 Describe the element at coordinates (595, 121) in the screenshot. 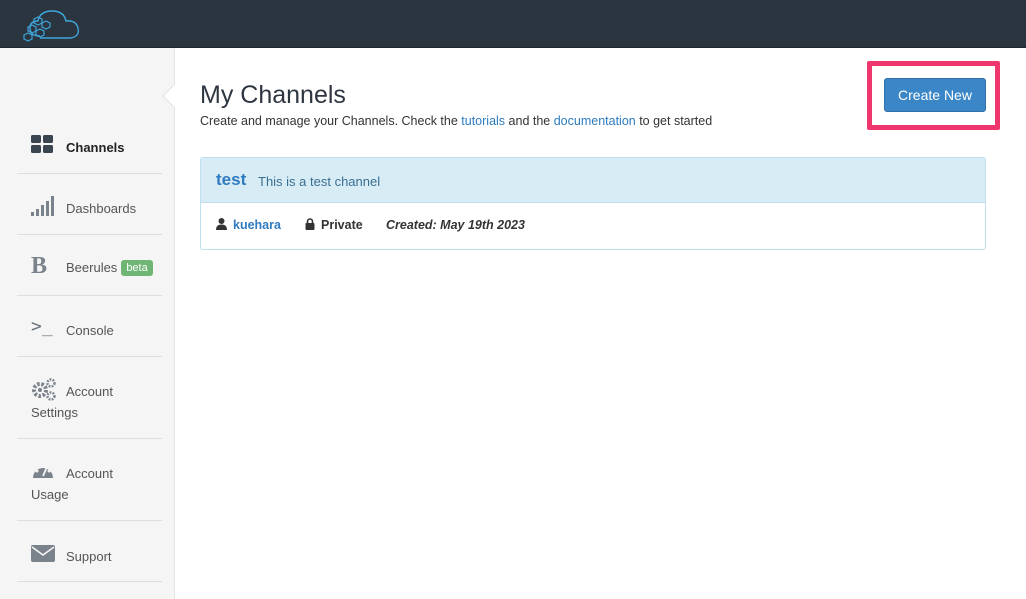

I see `documentation-link: documentation` at that location.